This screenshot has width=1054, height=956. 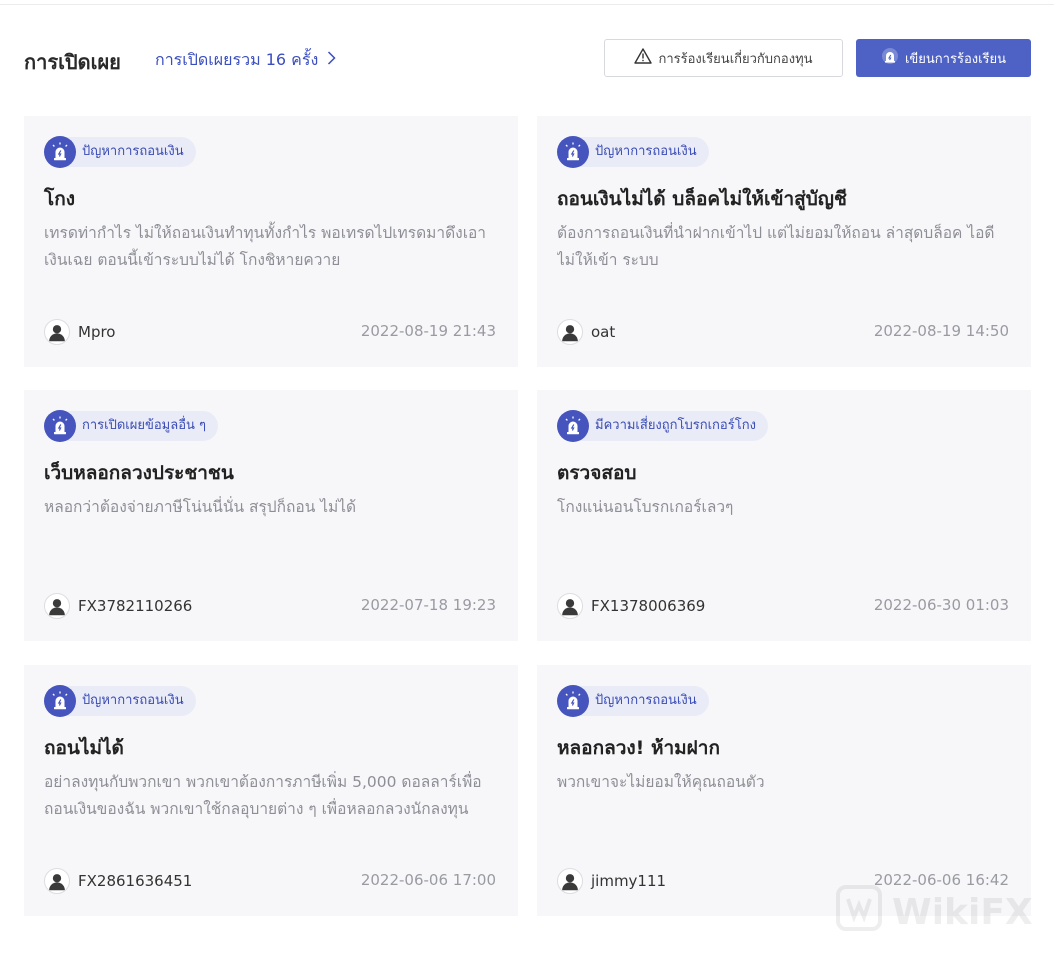 I want to click on post-date: 2022-08-19 14:50, so click(x=941, y=331).